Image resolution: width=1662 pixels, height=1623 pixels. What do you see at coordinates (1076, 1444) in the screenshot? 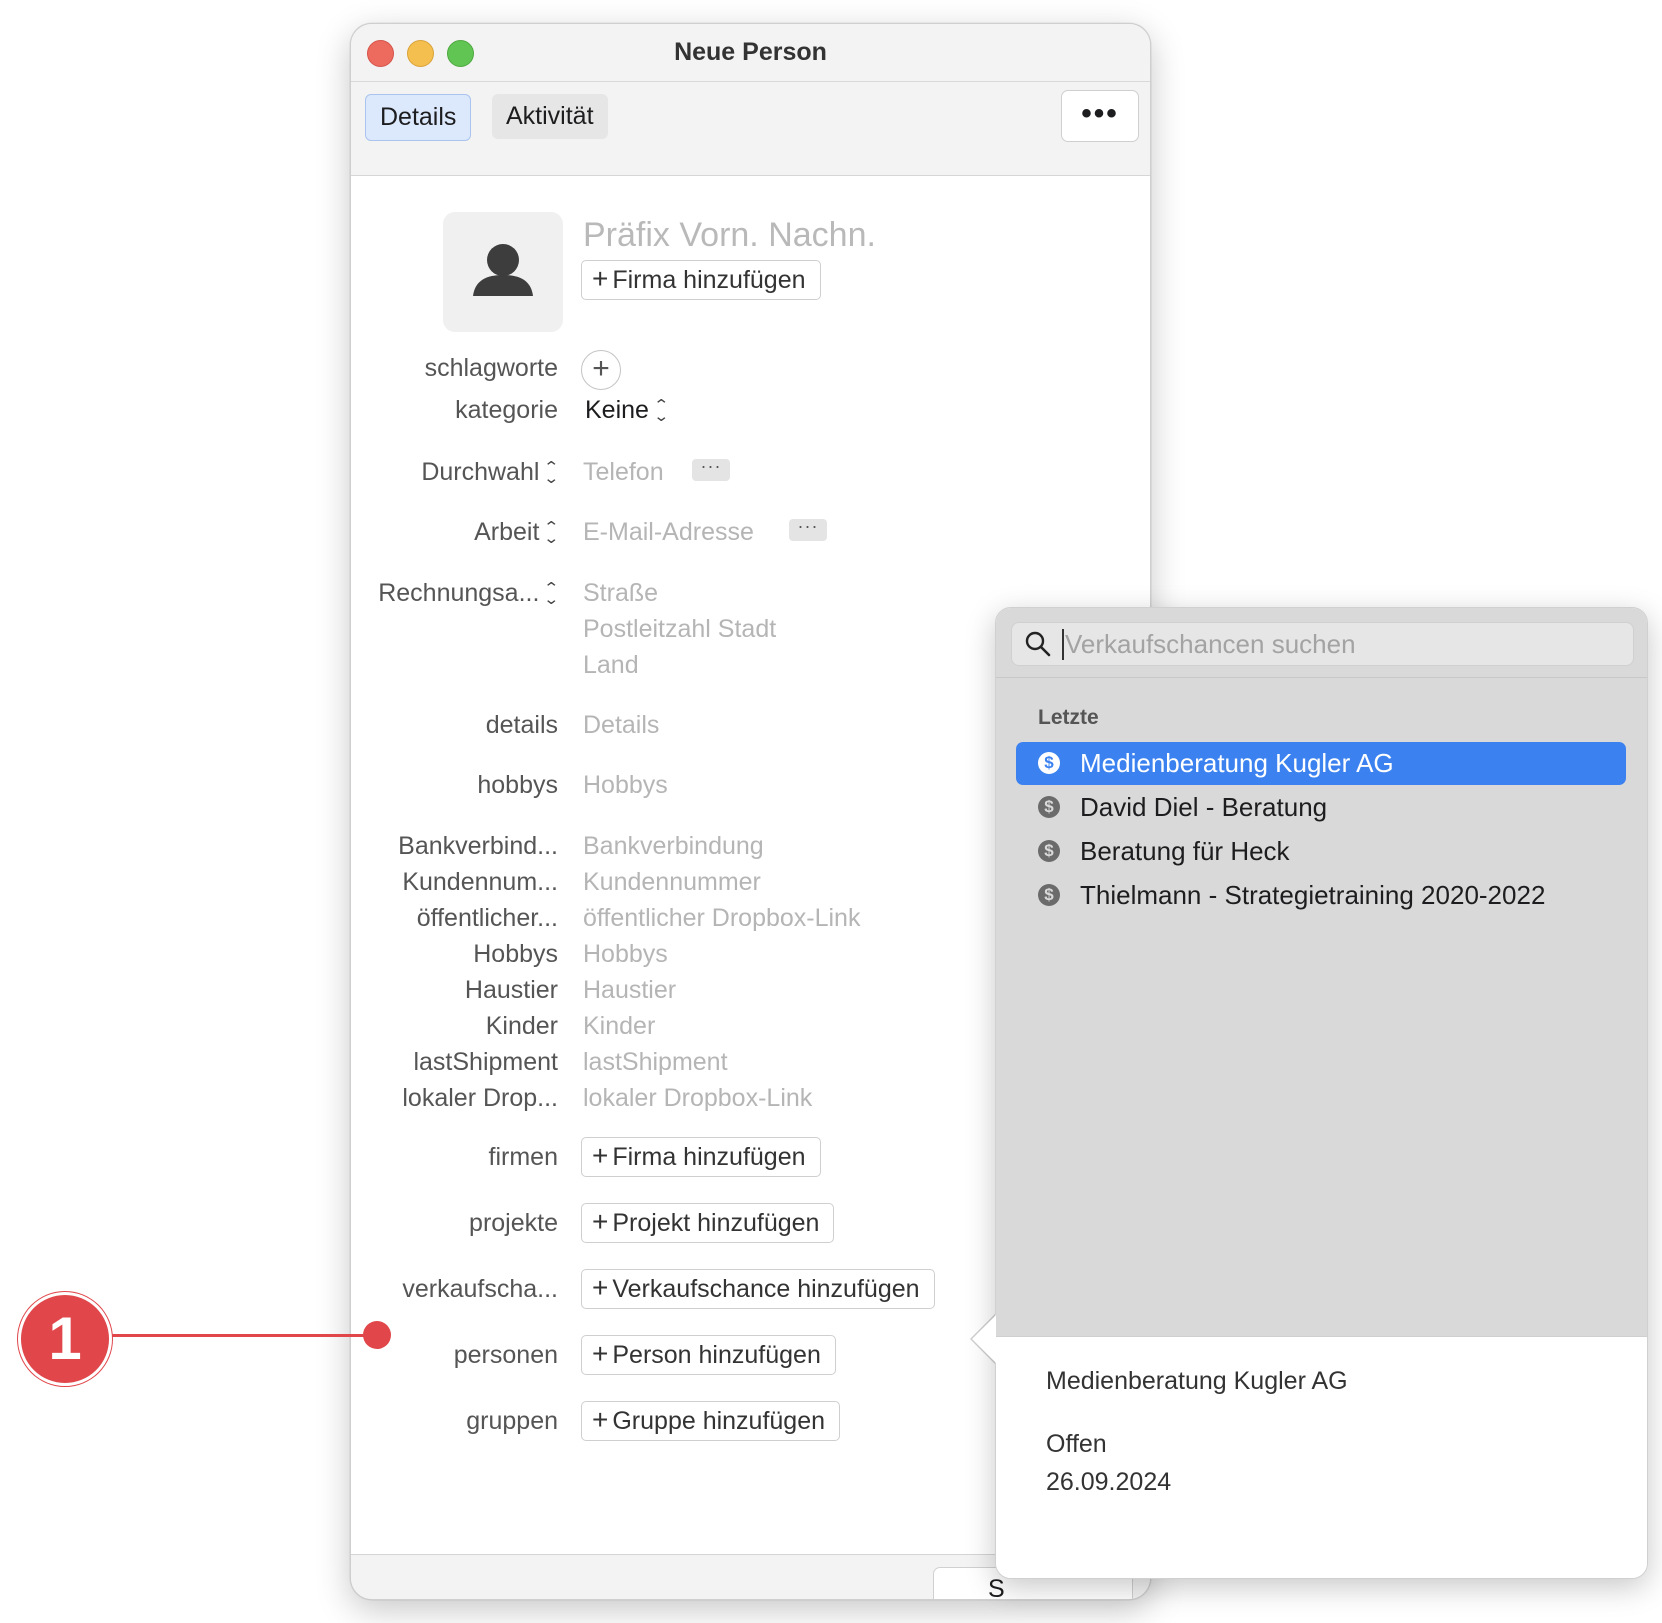
I see `opportunity-detail-status: Offen` at bounding box center [1076, 1444].